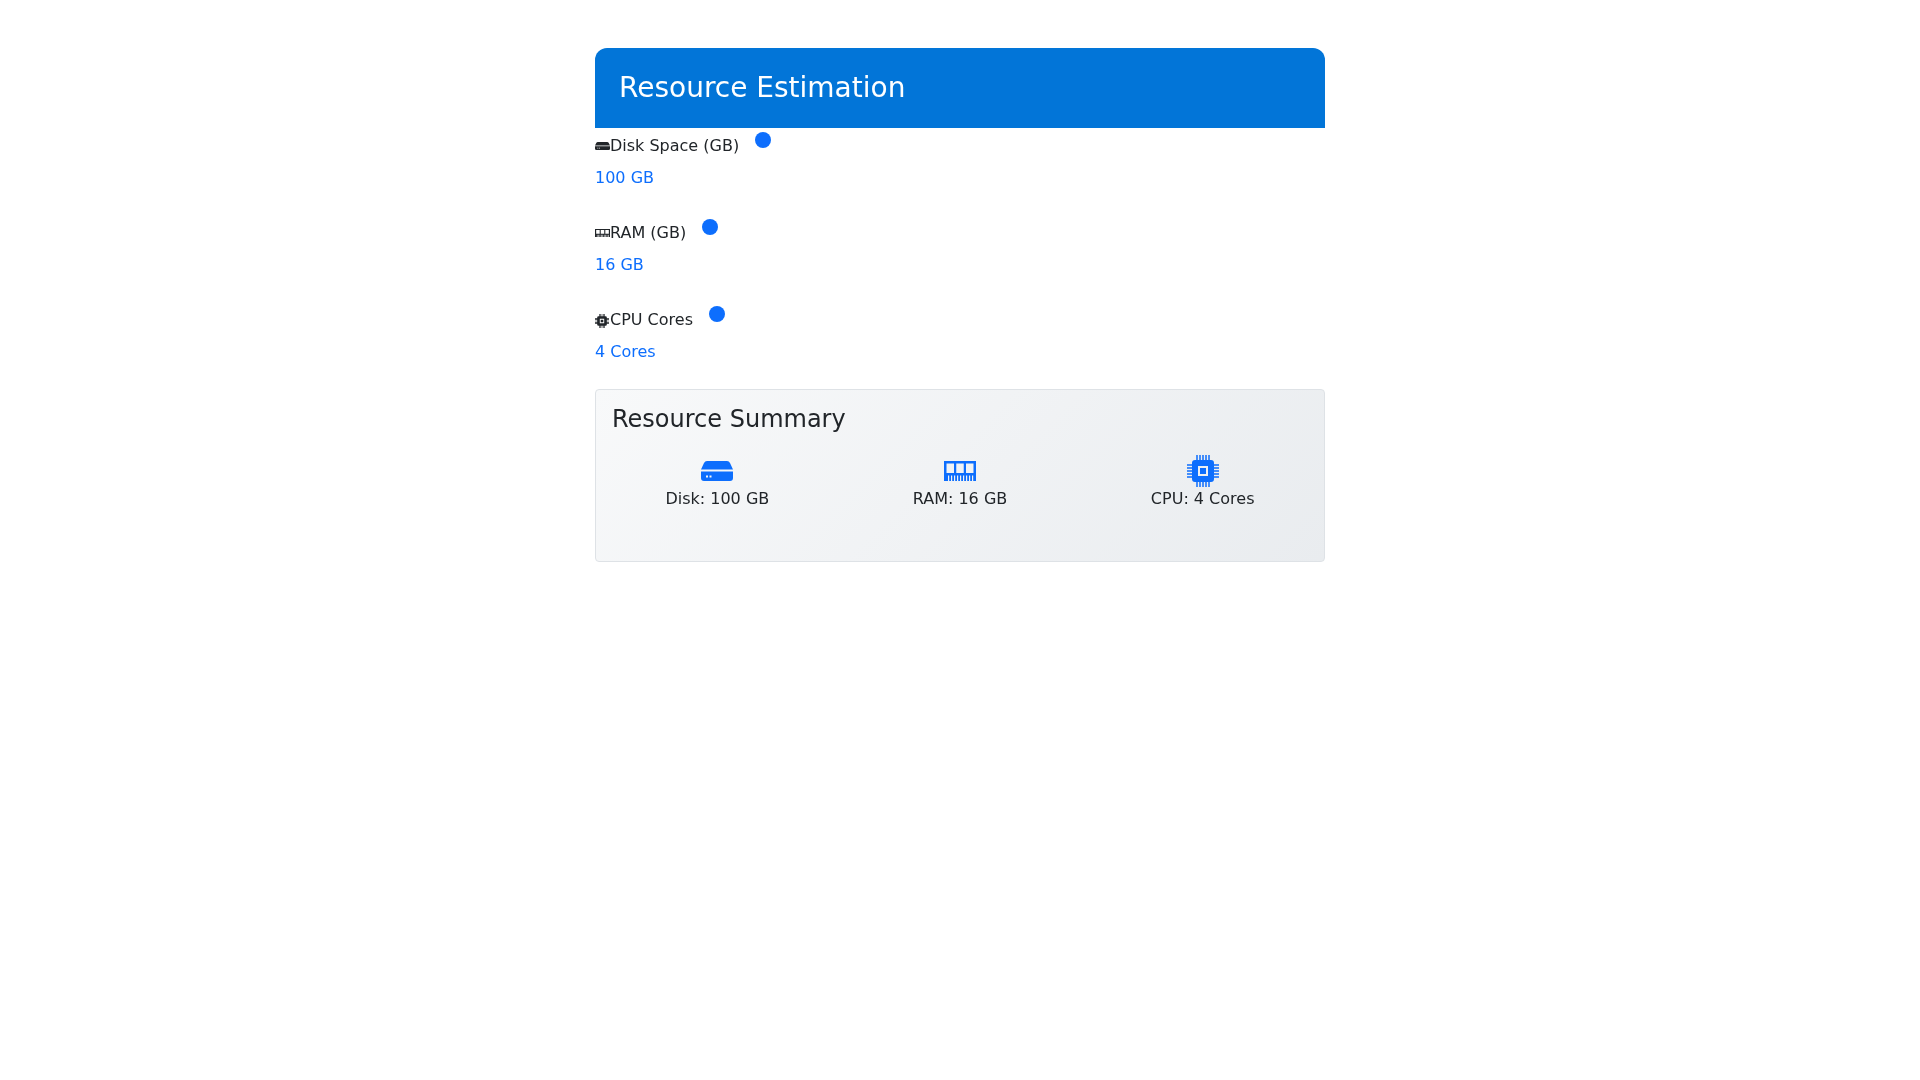  I want to click on field-label: CPU Cores, so click(651, 320).